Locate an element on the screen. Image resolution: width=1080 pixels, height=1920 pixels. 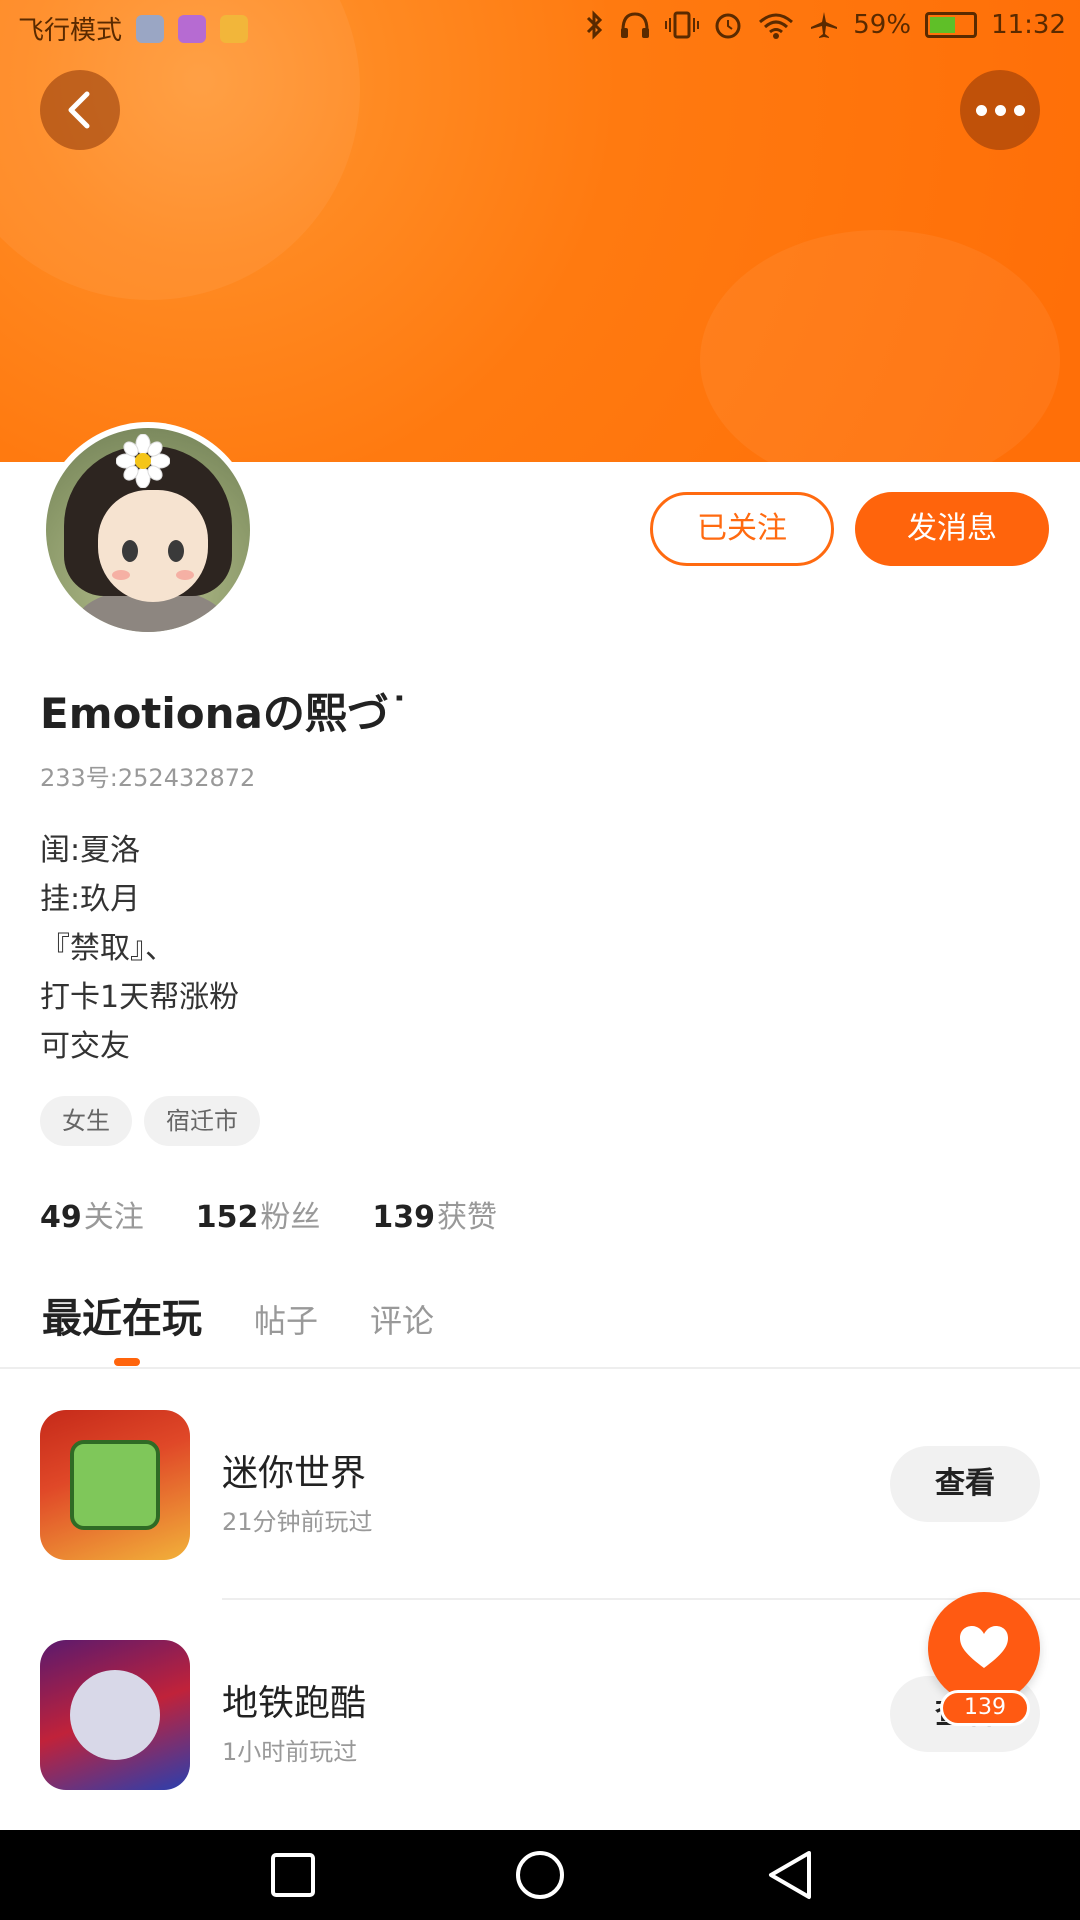
chevron-left-icon is located at coordinates (79, 110).